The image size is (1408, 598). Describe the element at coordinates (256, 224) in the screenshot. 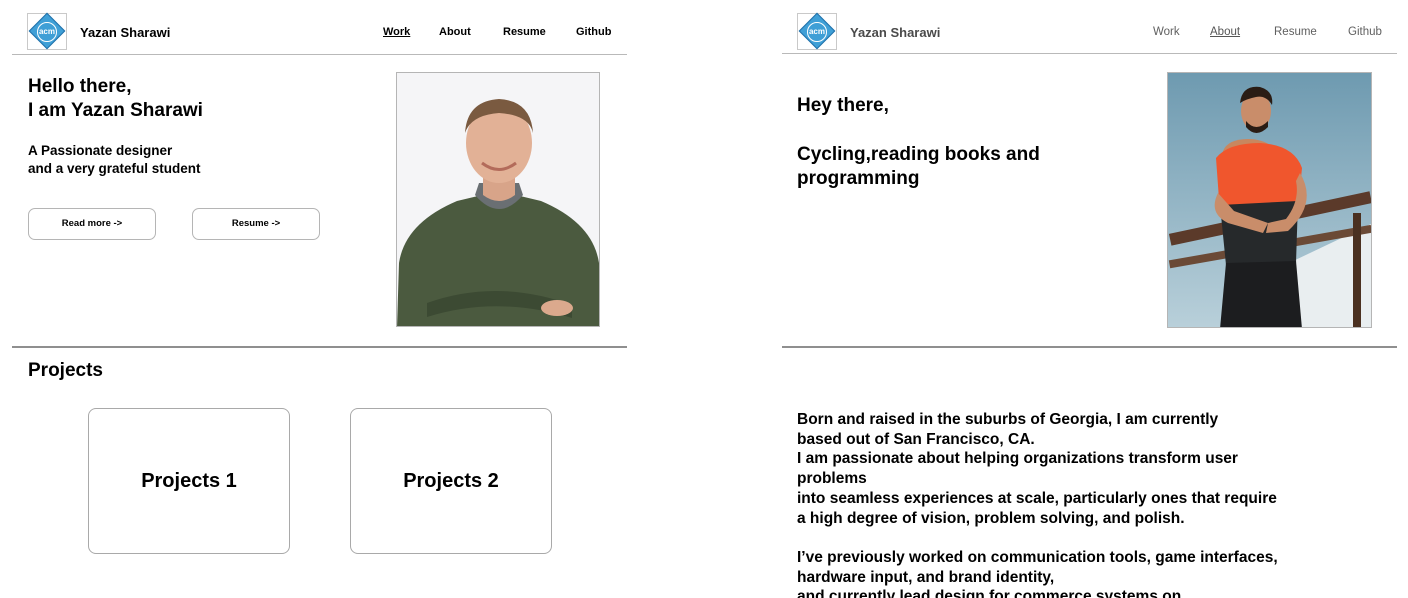

I see `resume-button: Resume ->` at that location.